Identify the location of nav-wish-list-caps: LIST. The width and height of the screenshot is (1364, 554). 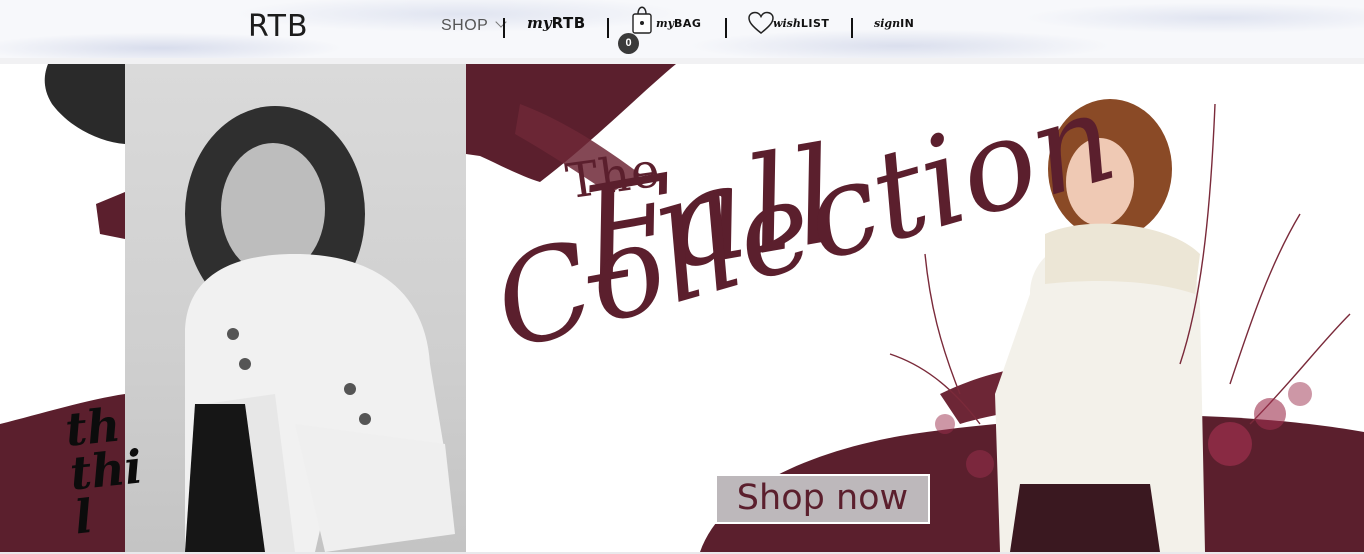
(815, 23).